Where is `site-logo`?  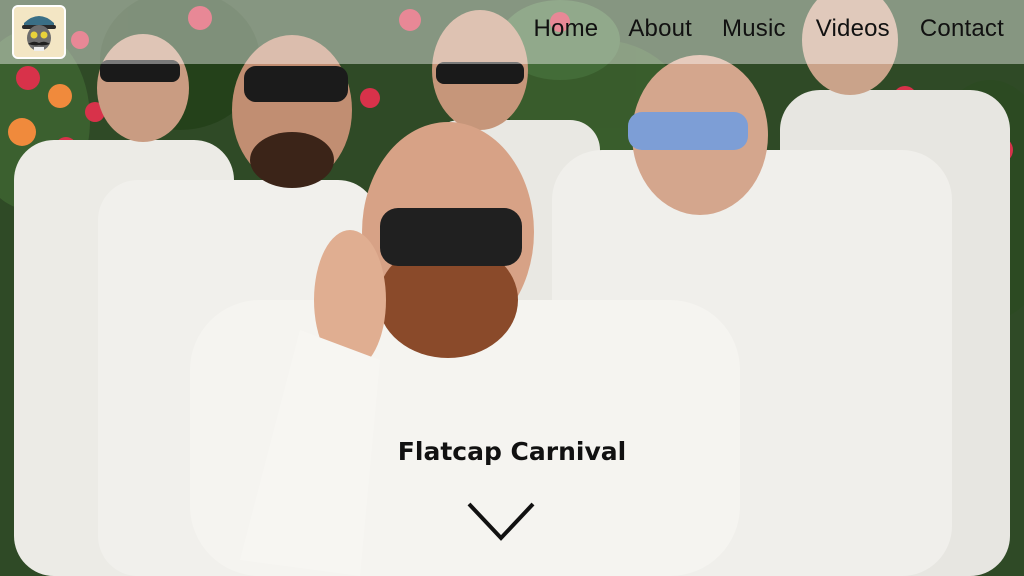 site-logo is located at coordinates (39, 32).